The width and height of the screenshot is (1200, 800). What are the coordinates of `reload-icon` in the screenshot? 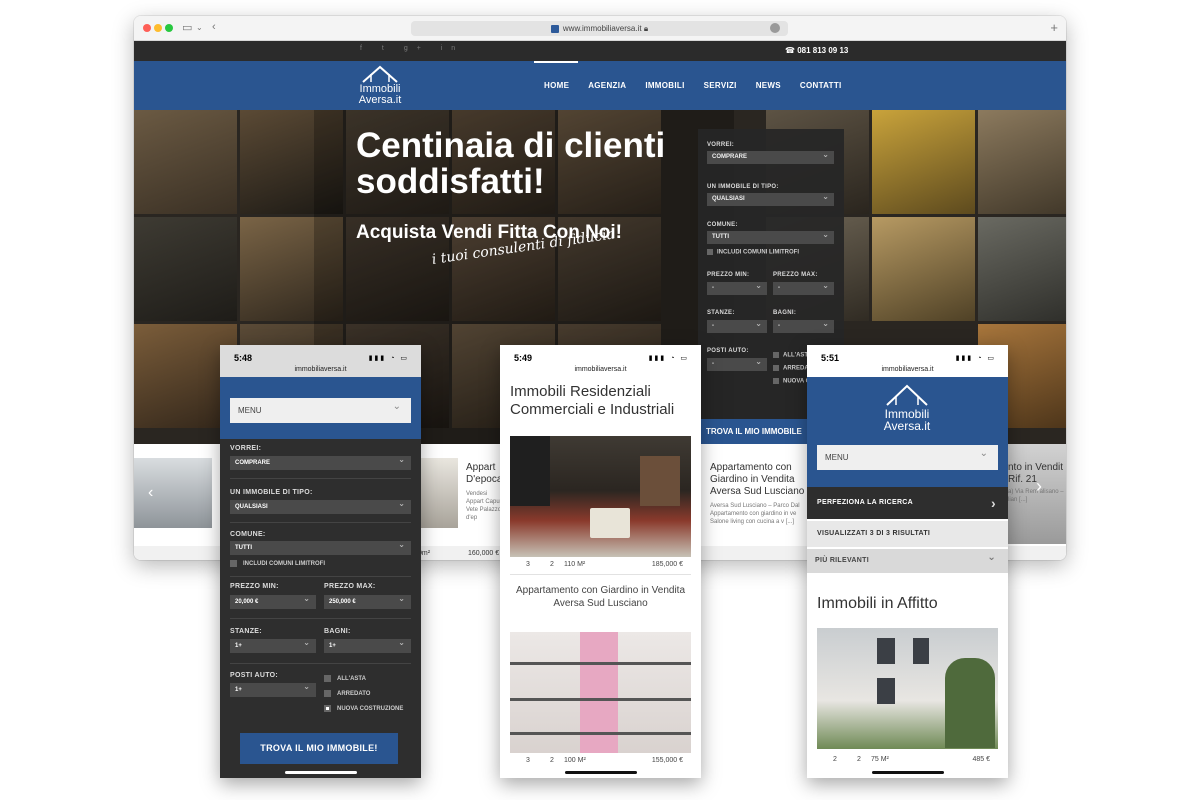 It's located at (775, 28).